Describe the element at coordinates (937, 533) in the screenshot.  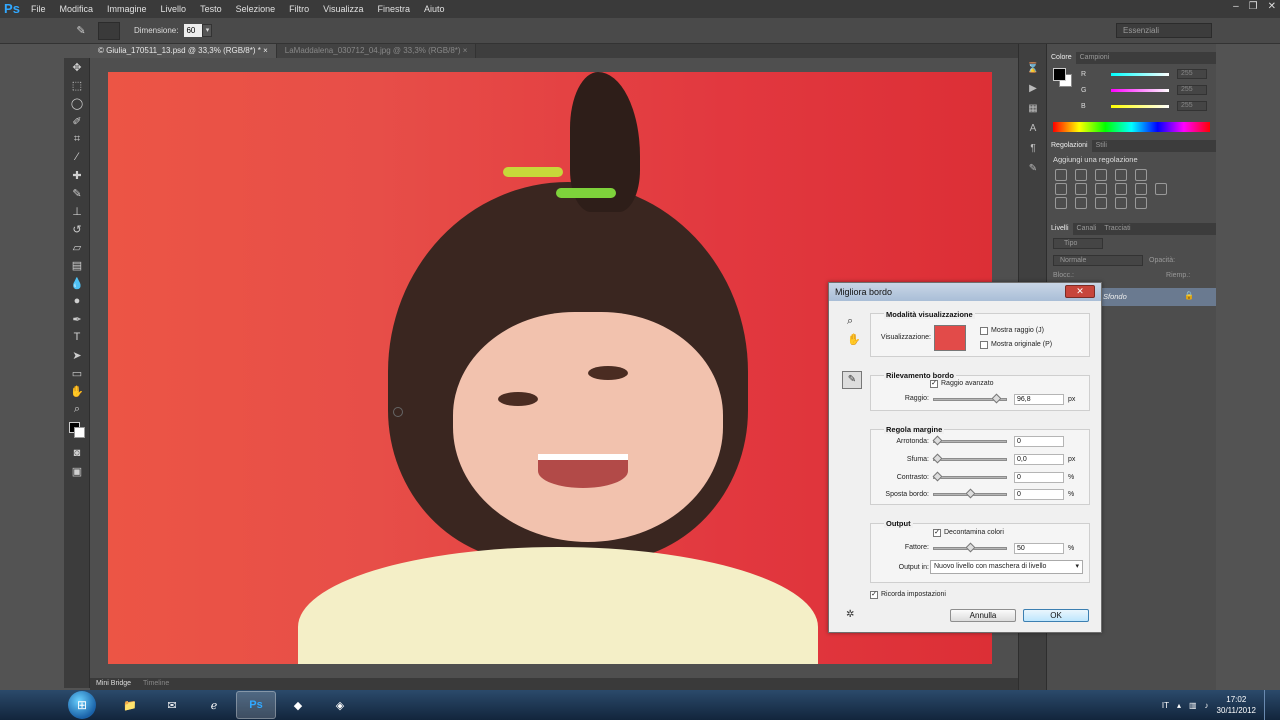
I see `decontaminate-checkbox: ✓` at that location.